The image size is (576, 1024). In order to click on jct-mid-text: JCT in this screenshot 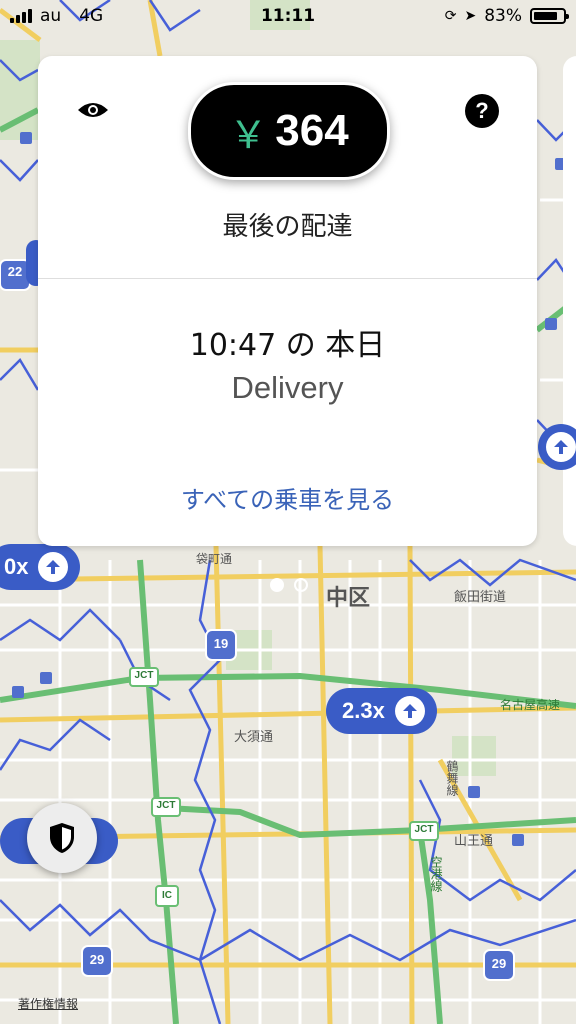, I will do `click(166, 805)`.